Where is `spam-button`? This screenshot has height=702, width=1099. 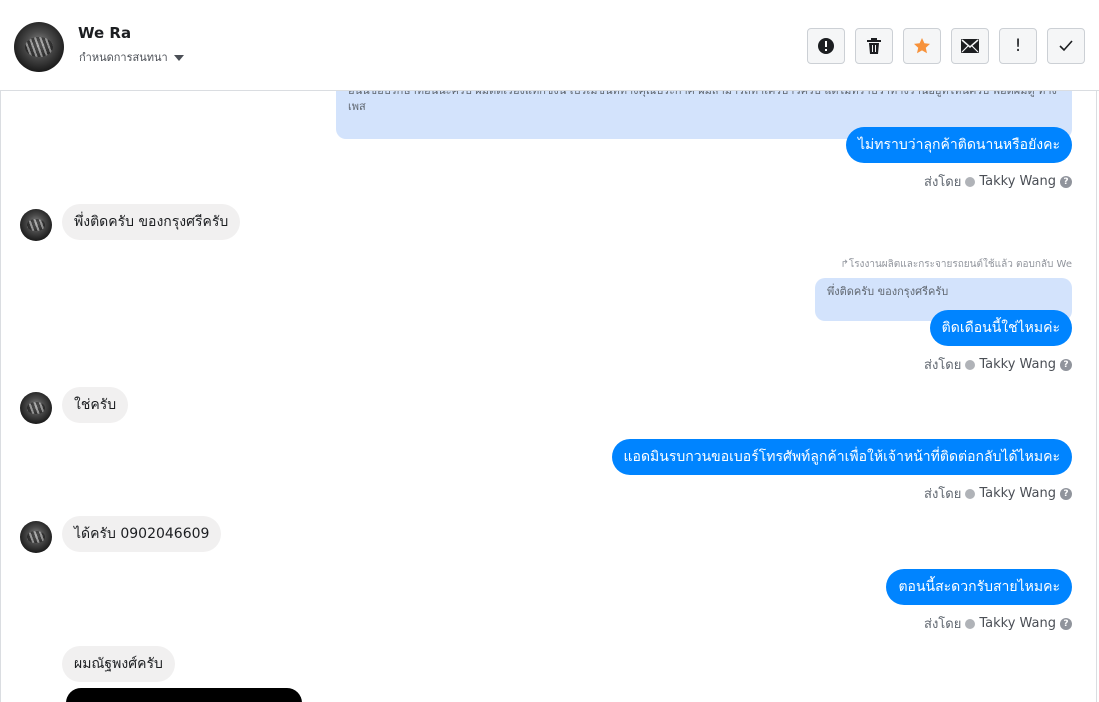 spam-button is located at coordinates (826, 46).